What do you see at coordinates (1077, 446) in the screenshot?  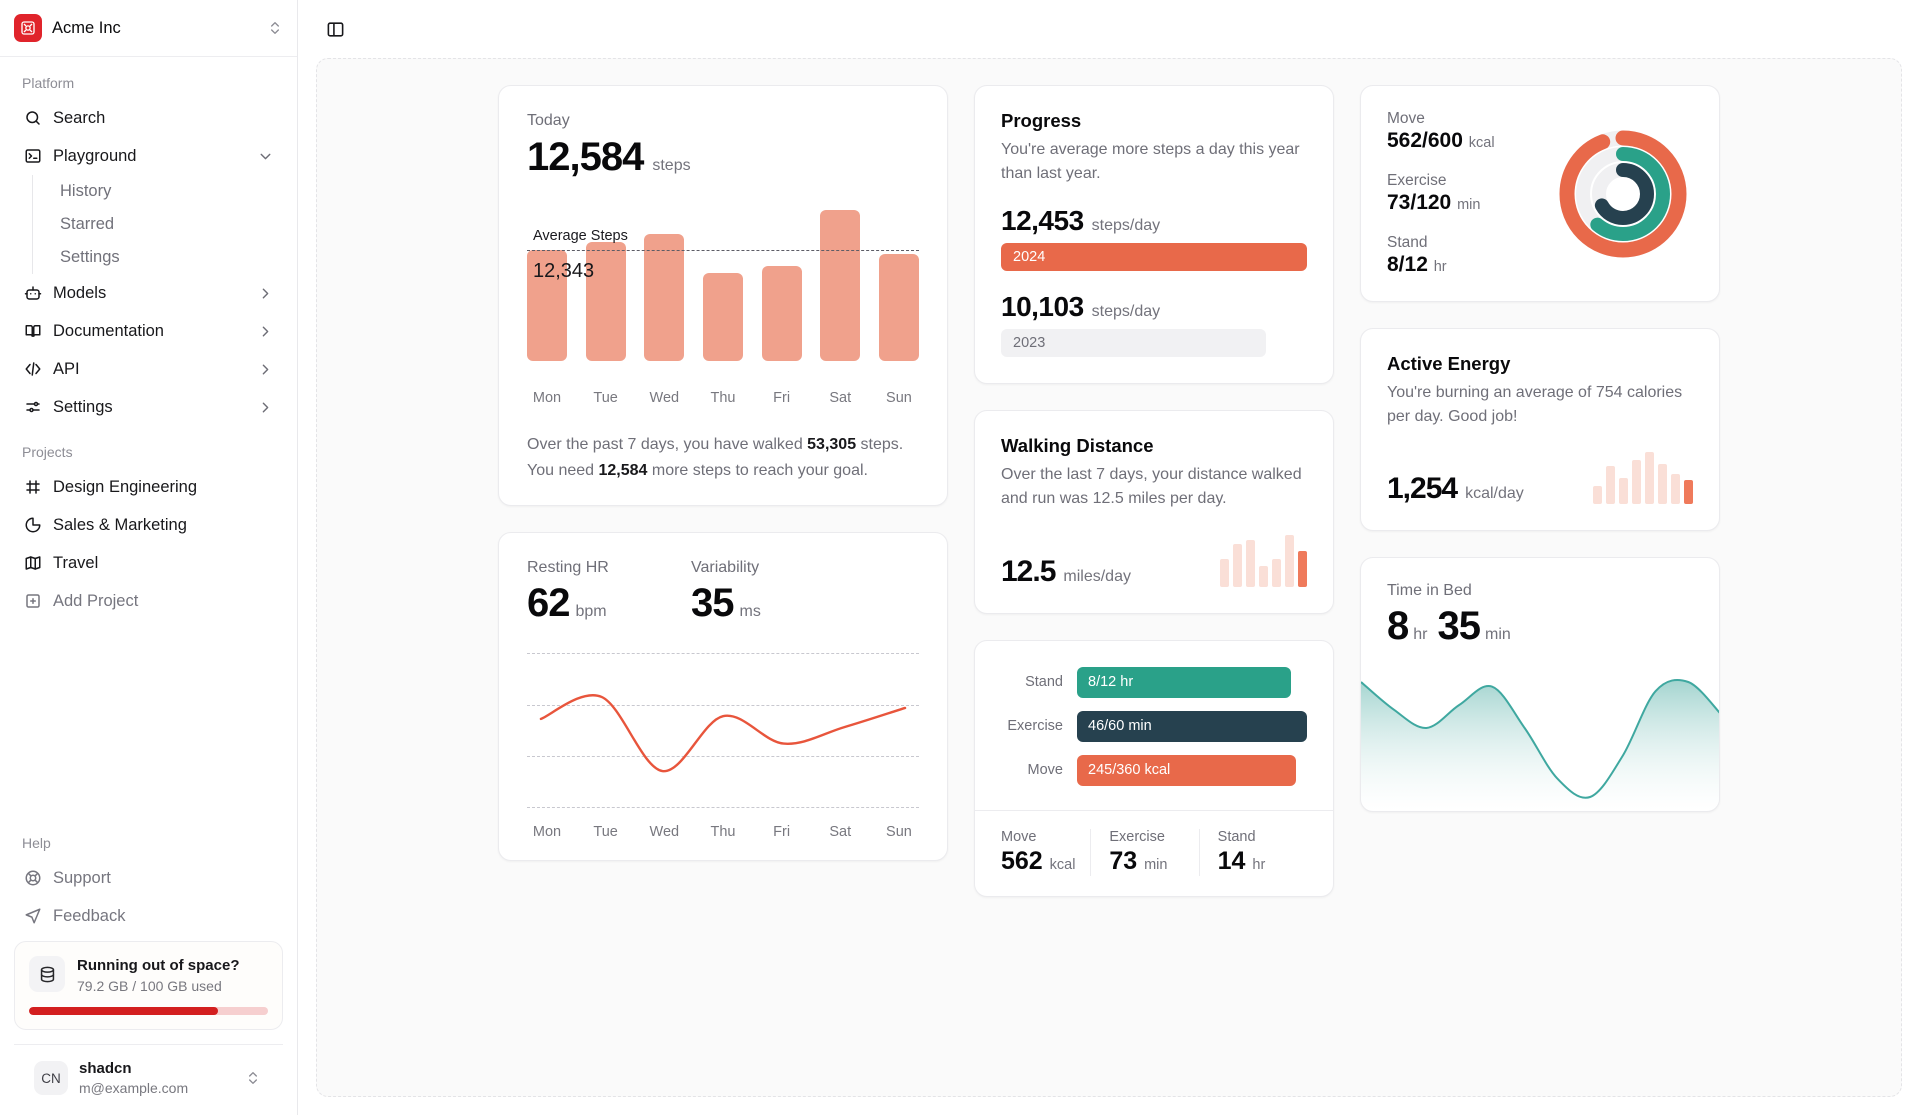 I see `walking-title: Walking Distance` at bounding box center [1077, 446].